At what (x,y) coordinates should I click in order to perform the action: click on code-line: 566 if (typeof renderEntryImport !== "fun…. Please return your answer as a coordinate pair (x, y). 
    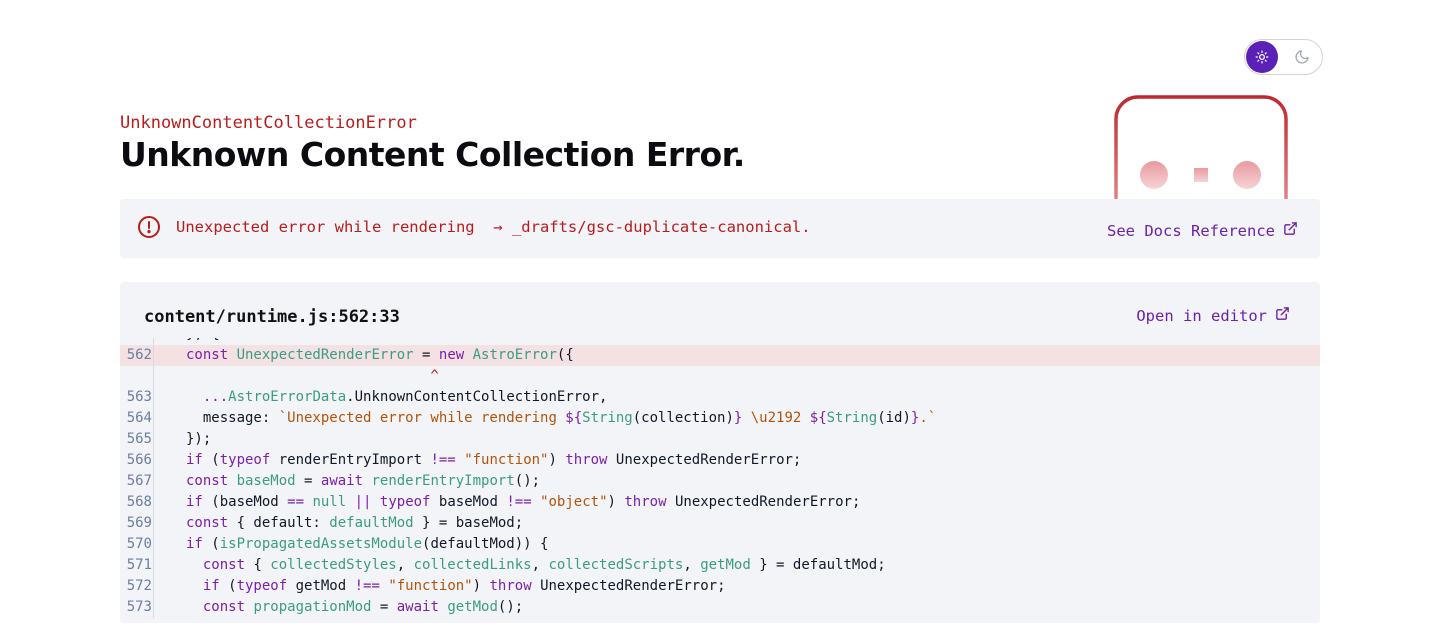
    Looking at the image, I should click on (720, 460).